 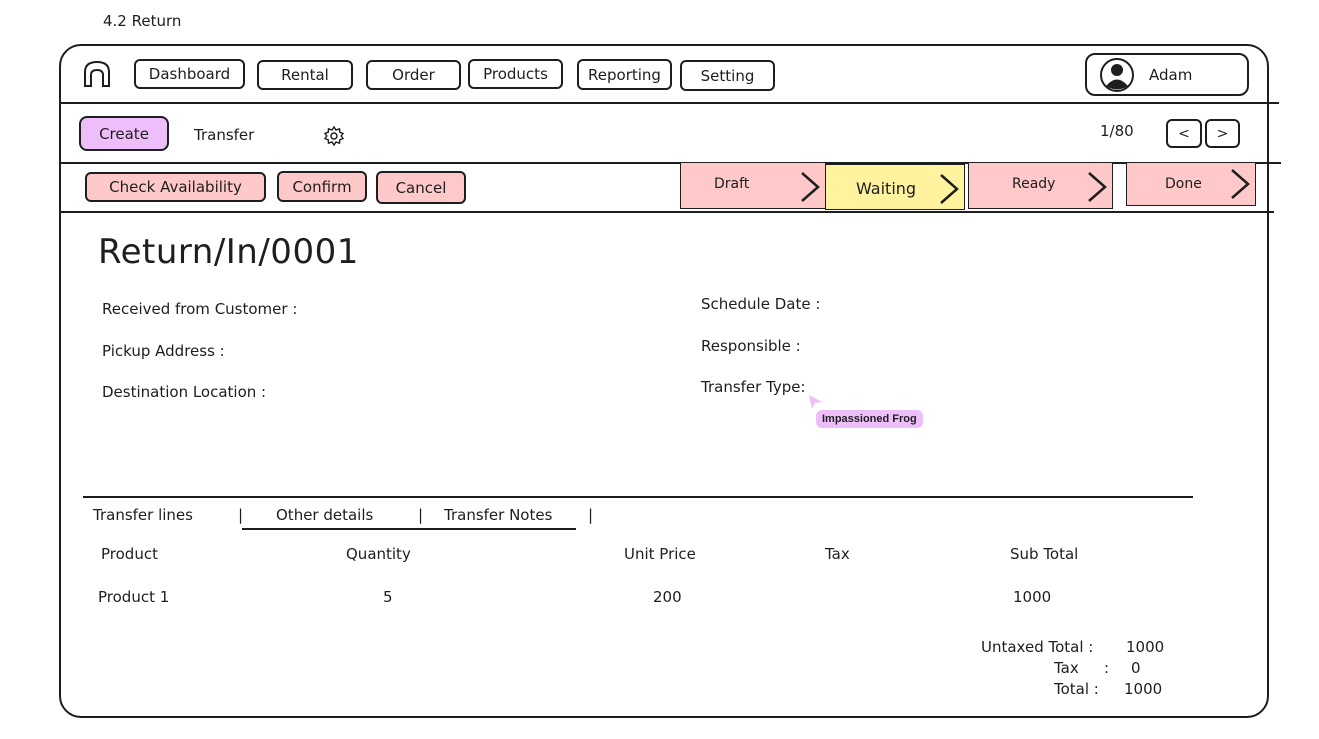 I want to click on tax-total-label: Tax, so click(x=1066, y=668).